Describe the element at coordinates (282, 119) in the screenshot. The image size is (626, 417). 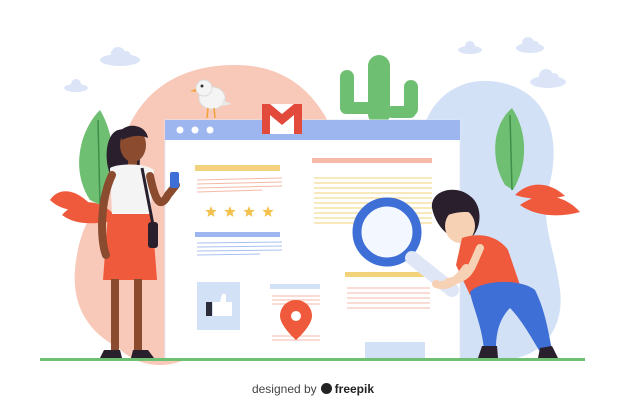
I see `gmail-icon` at that location.